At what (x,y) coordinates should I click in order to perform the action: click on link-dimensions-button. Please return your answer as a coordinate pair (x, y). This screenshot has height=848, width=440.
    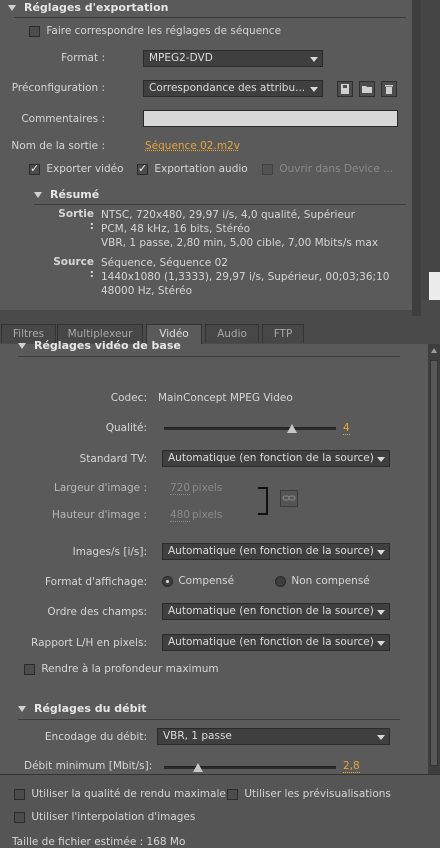
    Looking at the image, I should click on (289, 498).